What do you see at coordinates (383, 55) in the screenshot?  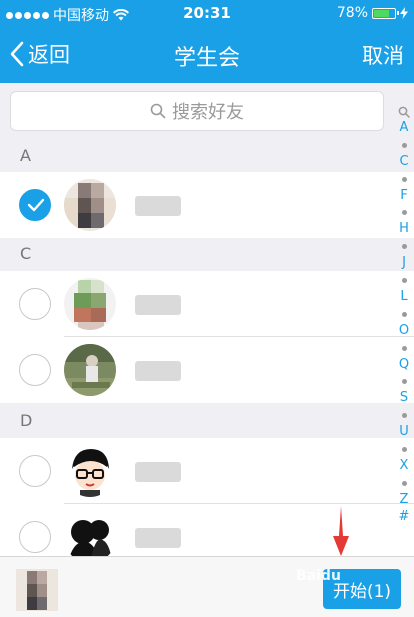 I see `cancel-button: 取消` at bounding box center [383, 55].